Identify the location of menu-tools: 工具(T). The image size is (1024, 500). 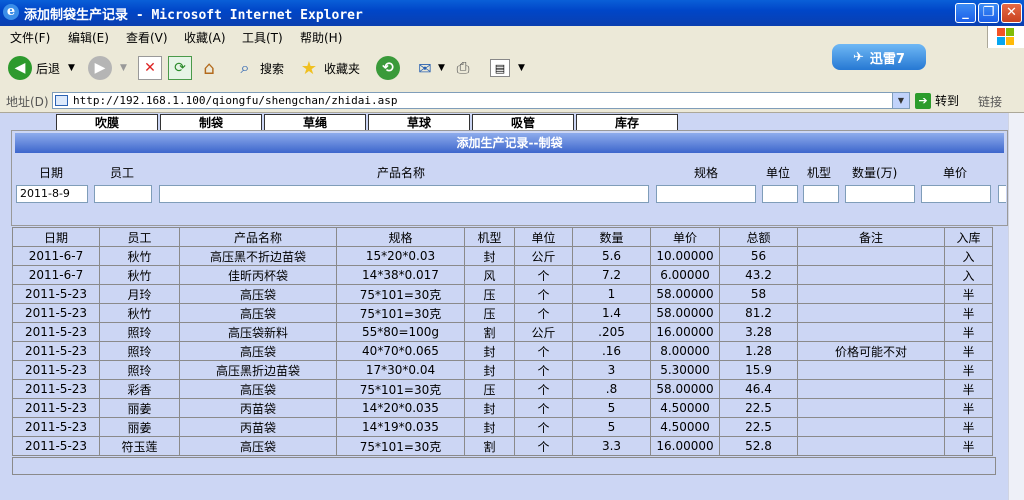
(262, 37).